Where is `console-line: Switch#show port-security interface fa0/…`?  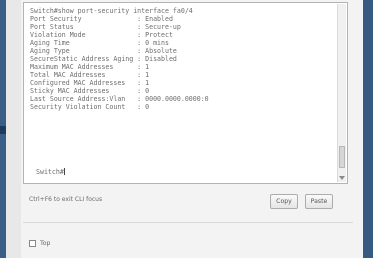
console-line: Switch#show port-security interface fa0/… is located at coordinates (111, 11).